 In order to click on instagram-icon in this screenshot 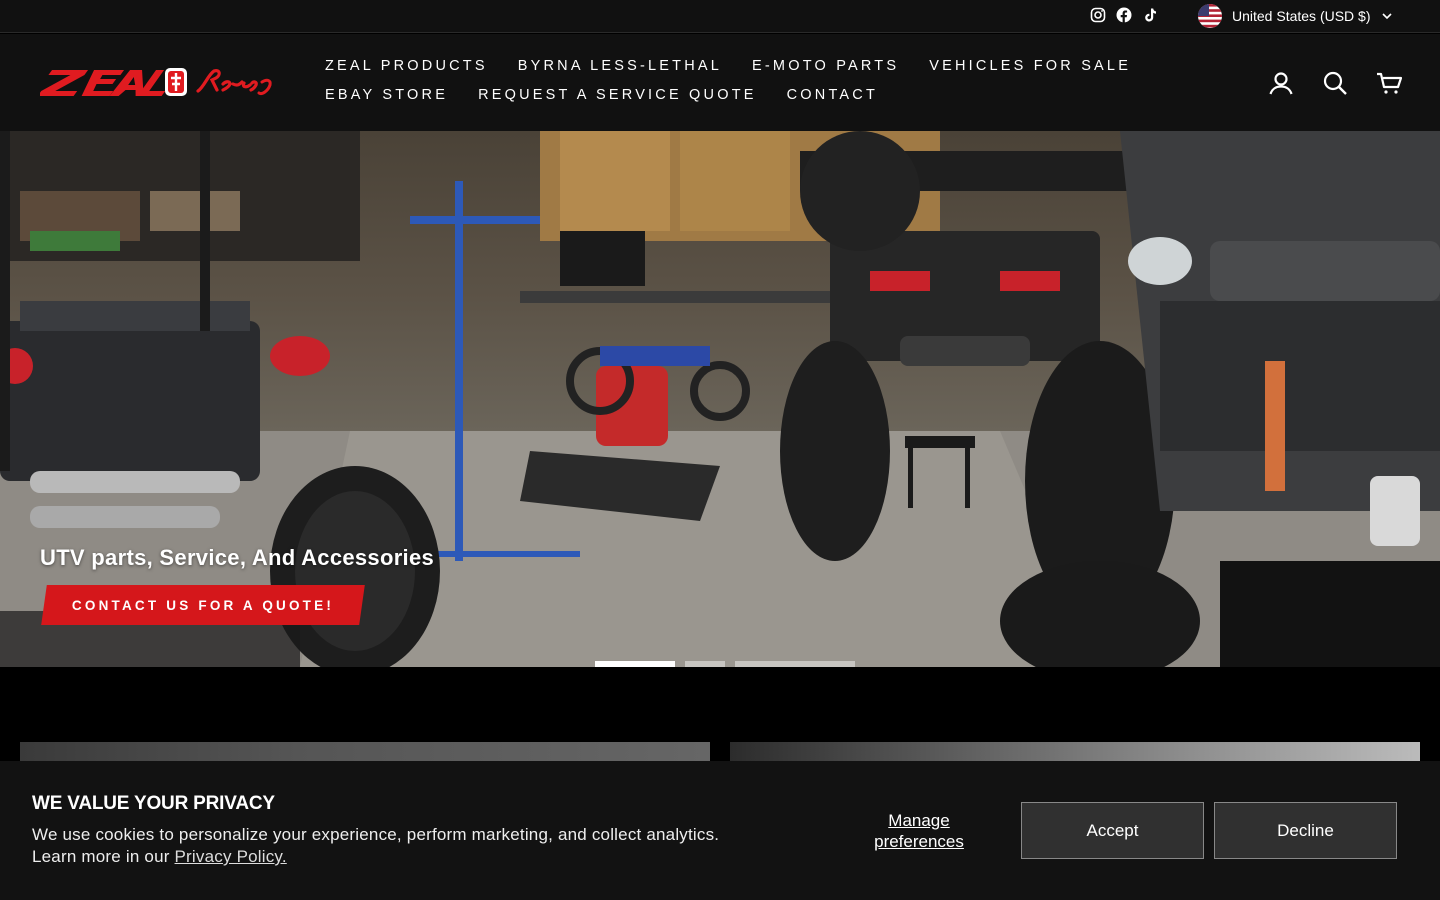, I will do `click(1098, 15)`.